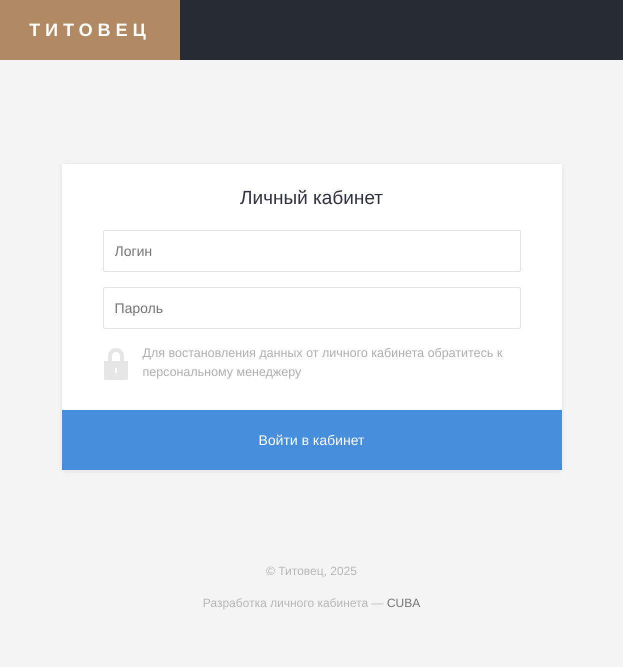 The width and height of the screenshot is (623, 667). What do you see at coordinates (311, 571) in the screenshot?
I see `copyright: © Титовец, 2025` at bounding box center [311, 571].